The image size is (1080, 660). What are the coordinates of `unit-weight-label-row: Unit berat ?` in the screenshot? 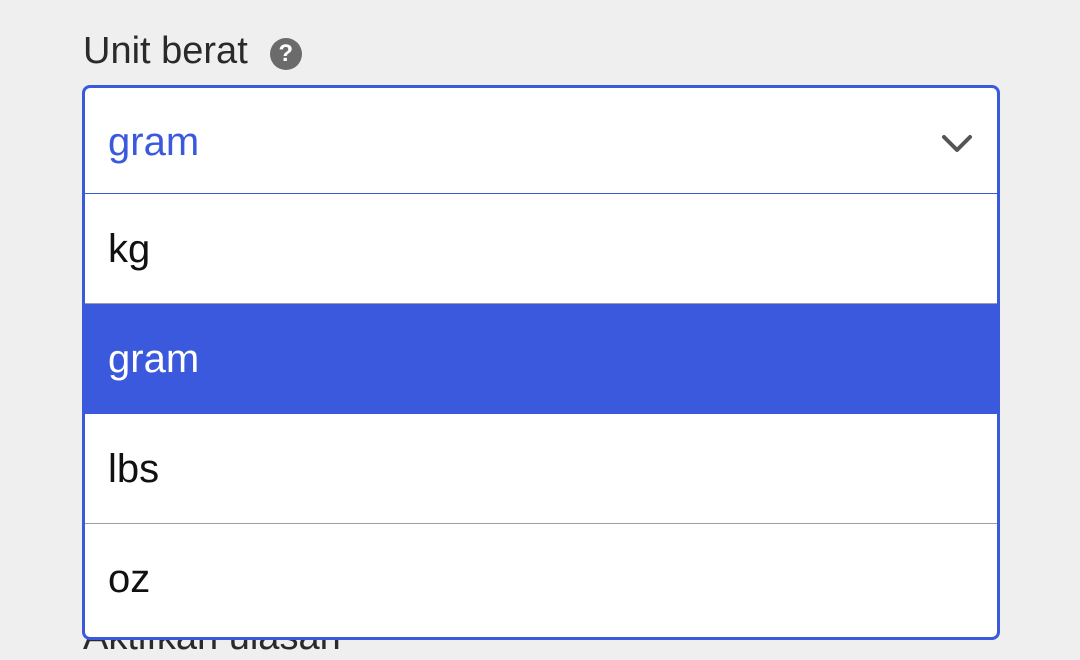 It's located at (192, 51).